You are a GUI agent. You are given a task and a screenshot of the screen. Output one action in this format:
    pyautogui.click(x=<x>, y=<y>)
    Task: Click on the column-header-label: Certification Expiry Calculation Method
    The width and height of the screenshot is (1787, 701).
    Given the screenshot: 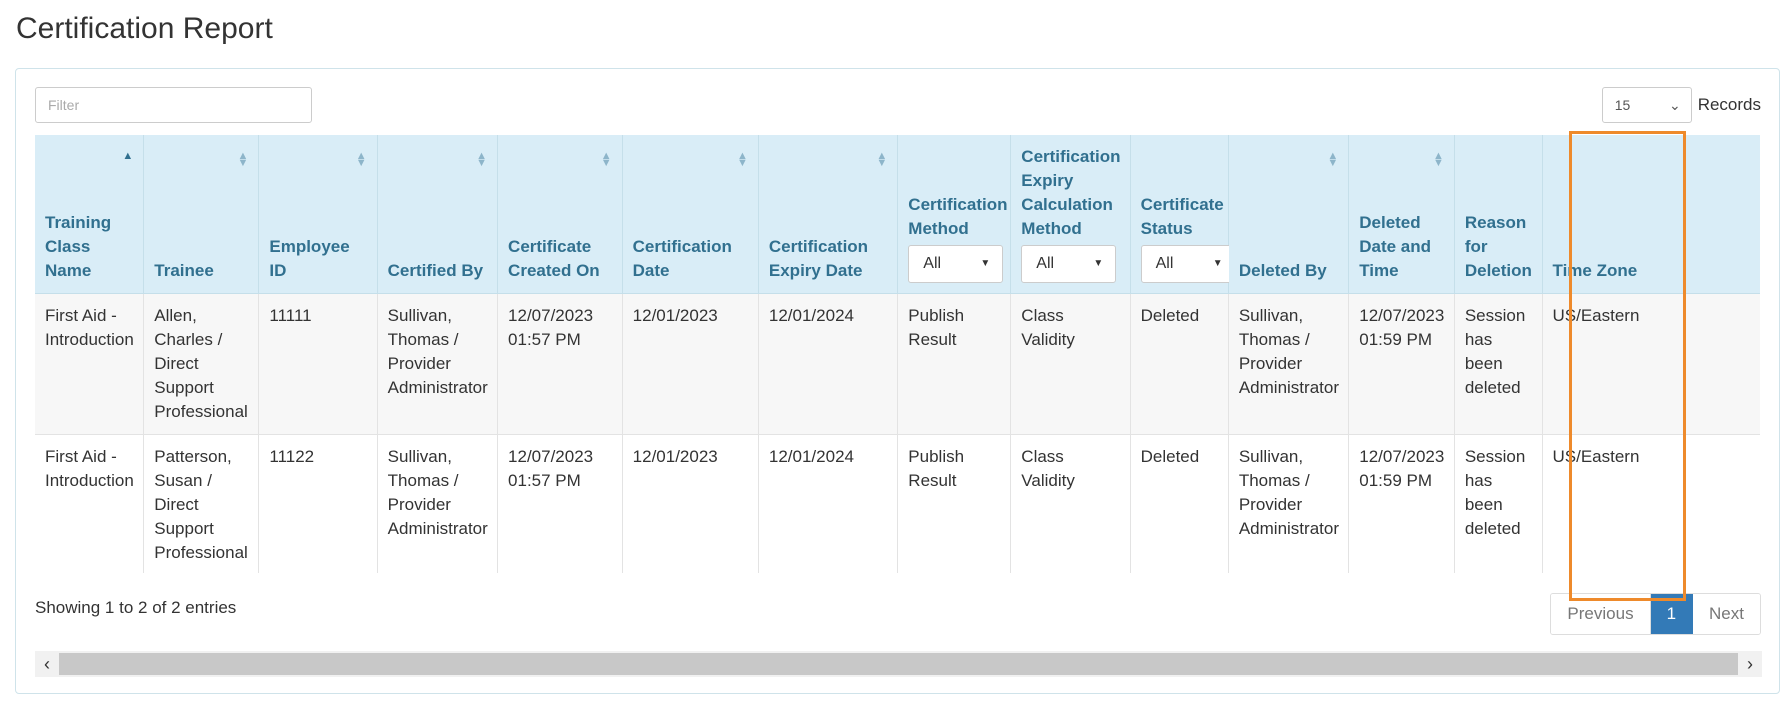 What is the action you would take?
    pyautogui.click(x=1071, y=192)
    